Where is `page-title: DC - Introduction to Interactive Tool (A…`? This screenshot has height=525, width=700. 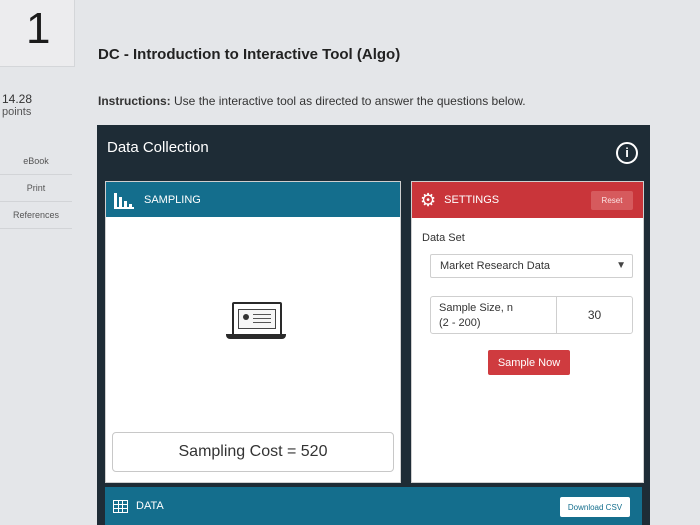 page-title: DC - Introduction to Interactive Tool (A… is located at coordinates (249, 54).